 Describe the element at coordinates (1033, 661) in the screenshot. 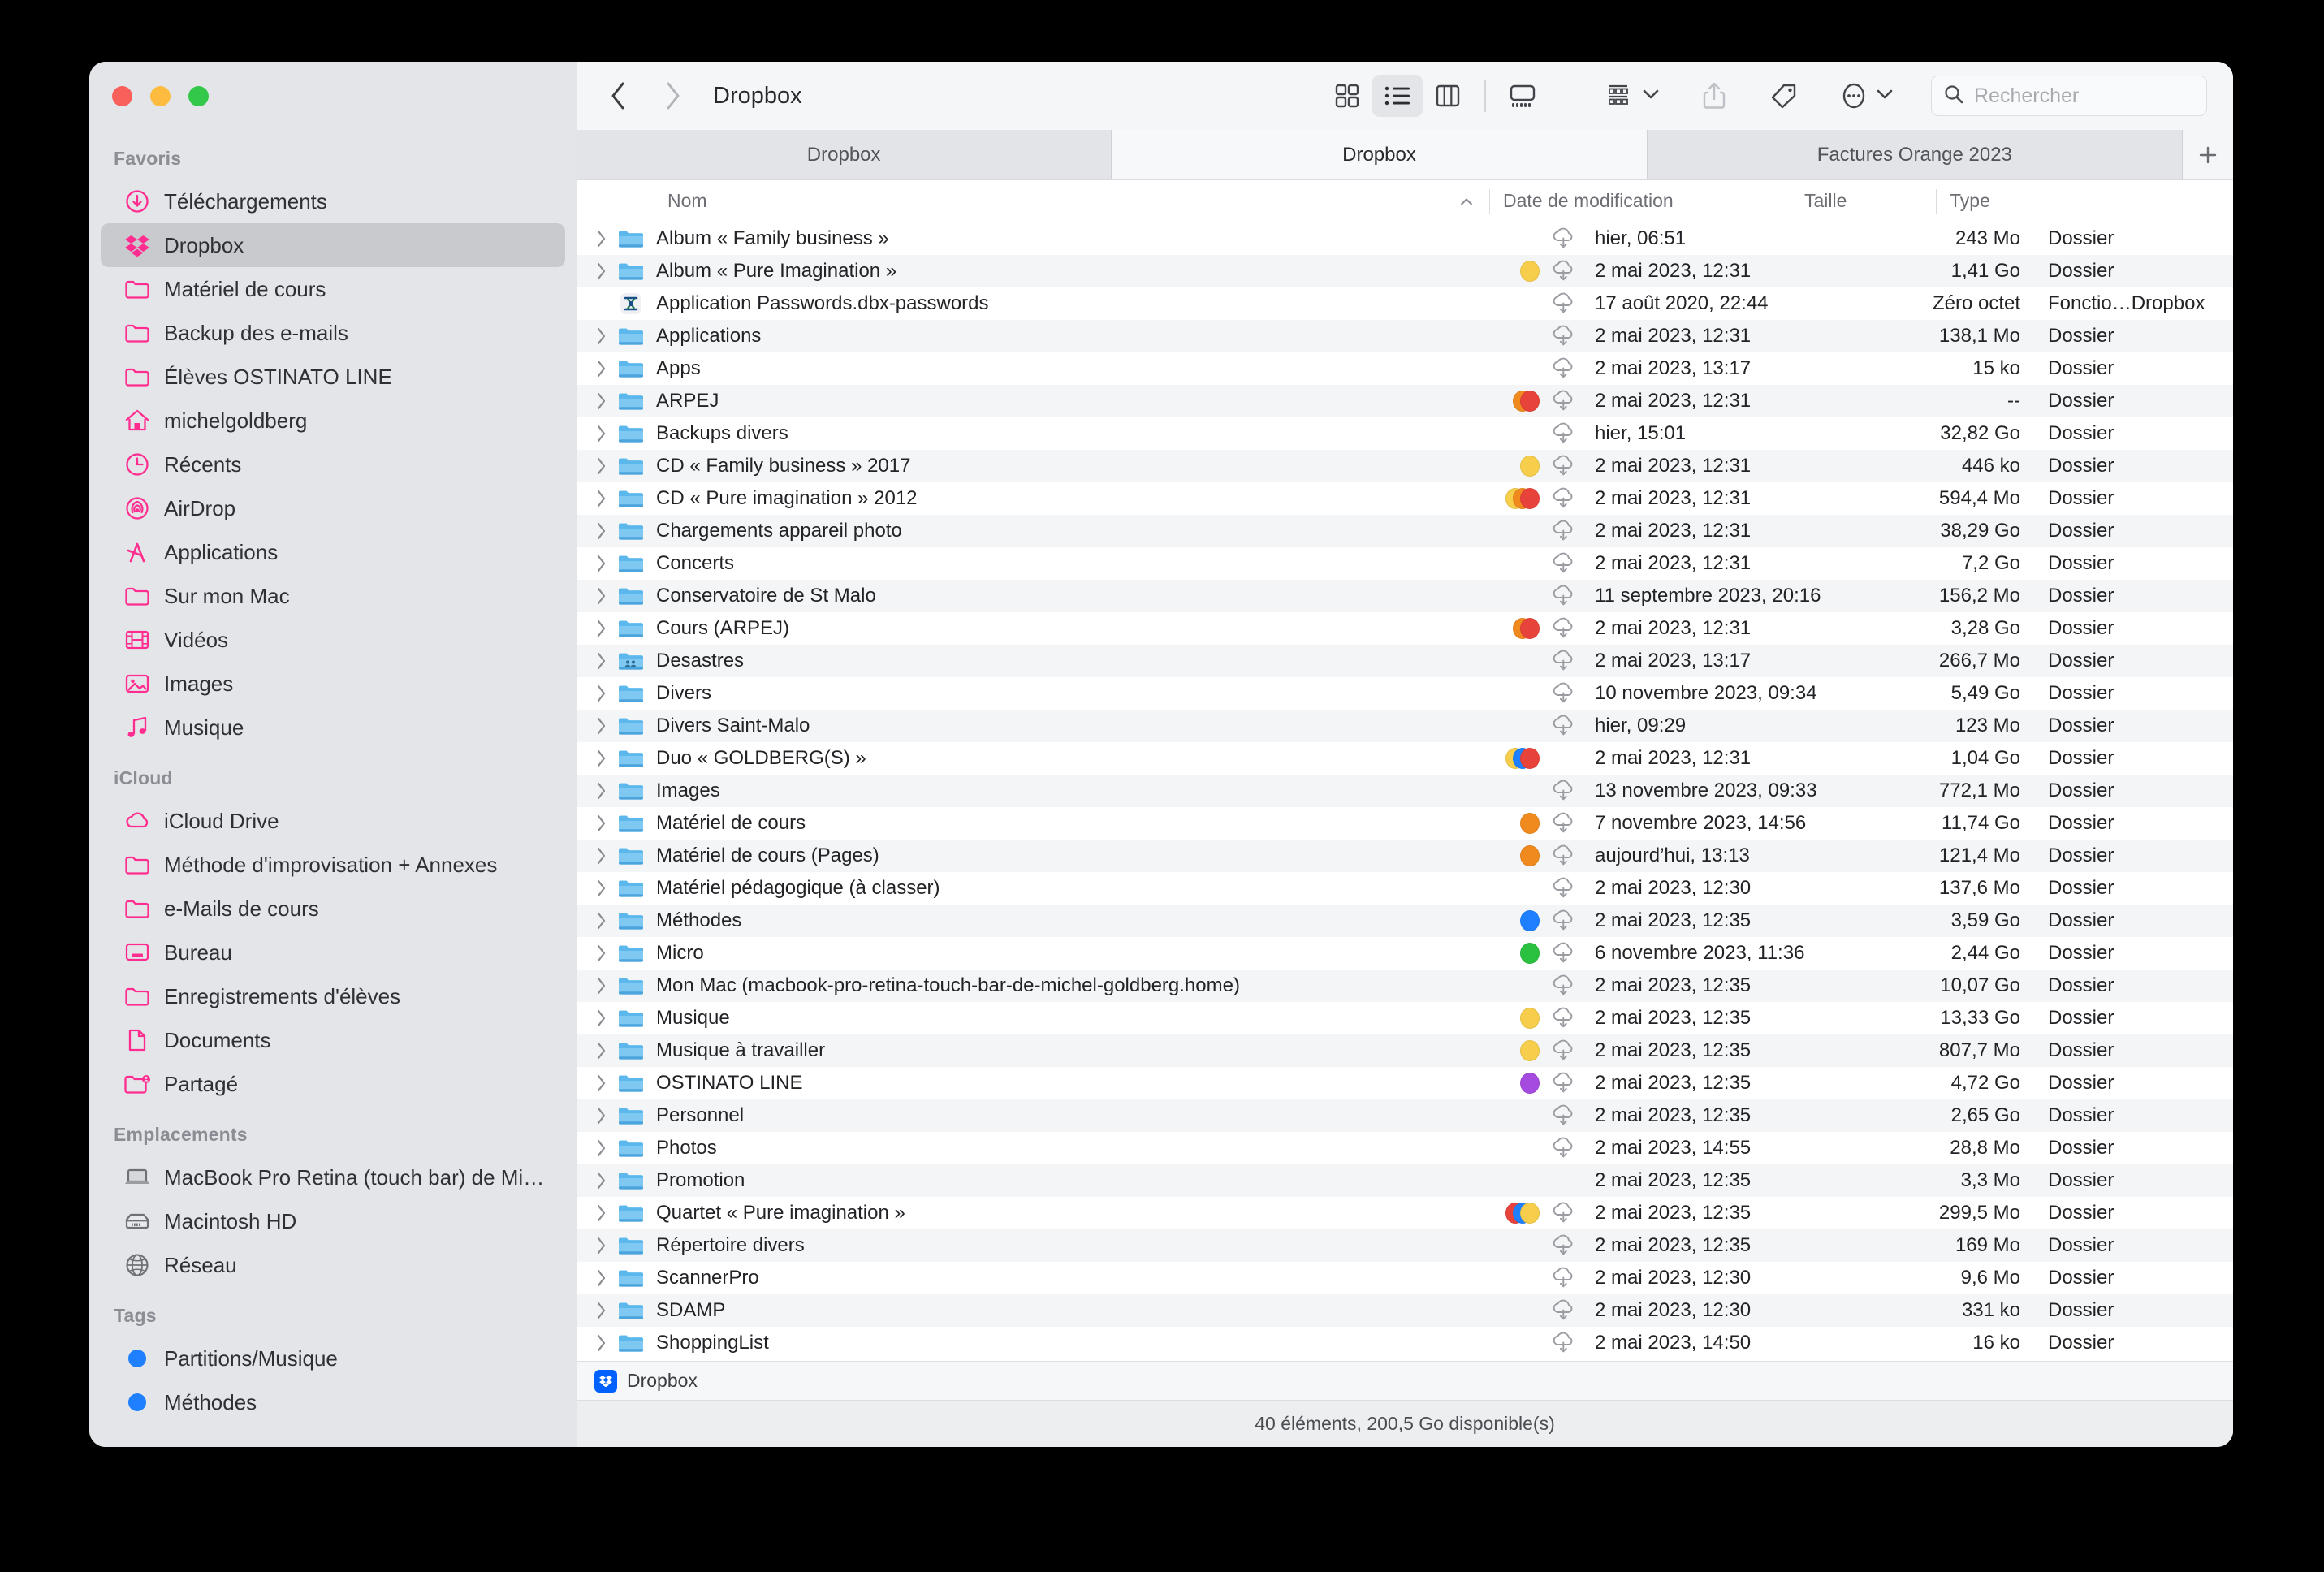

I see `file-name-cell: Desastres` at that location.